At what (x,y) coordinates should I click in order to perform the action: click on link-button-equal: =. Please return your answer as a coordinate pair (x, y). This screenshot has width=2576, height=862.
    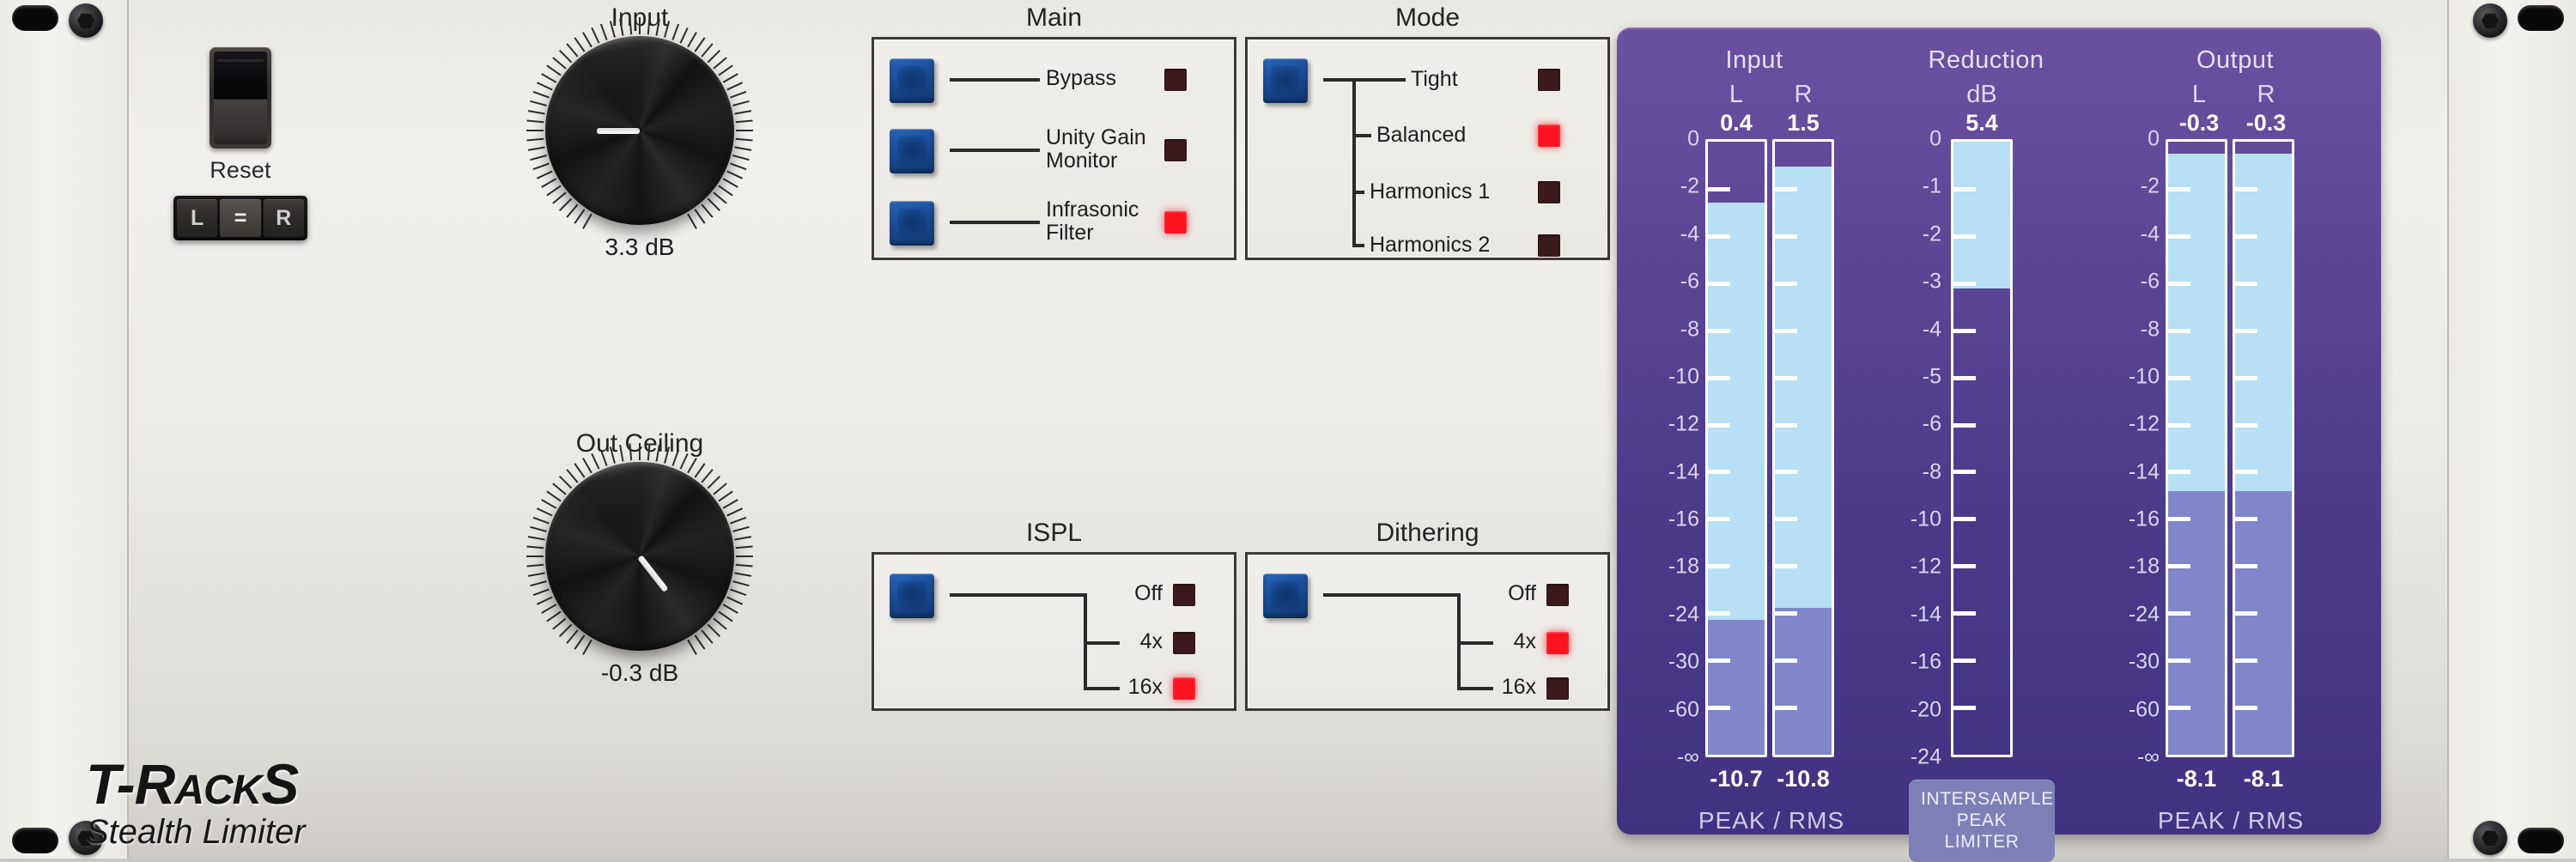
    Looking at the image, I should click on (240, 218).